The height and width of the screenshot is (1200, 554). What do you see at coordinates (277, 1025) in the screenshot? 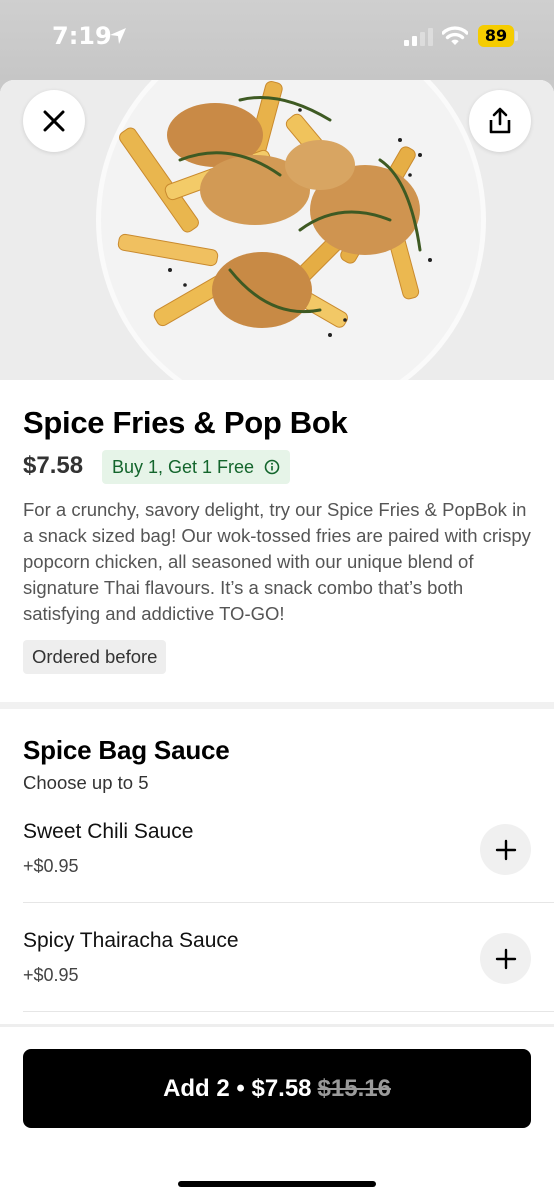
I see `footer-divider` at bounding box center [277, 1025].